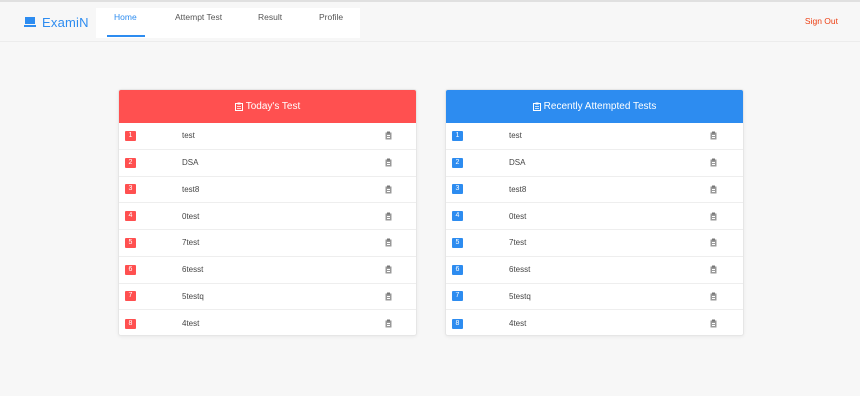  What do you see at coordinates (594, 297) in the screenshot?
I see `recent-test-row: 7 5testq` at bounding box center [594, 297].